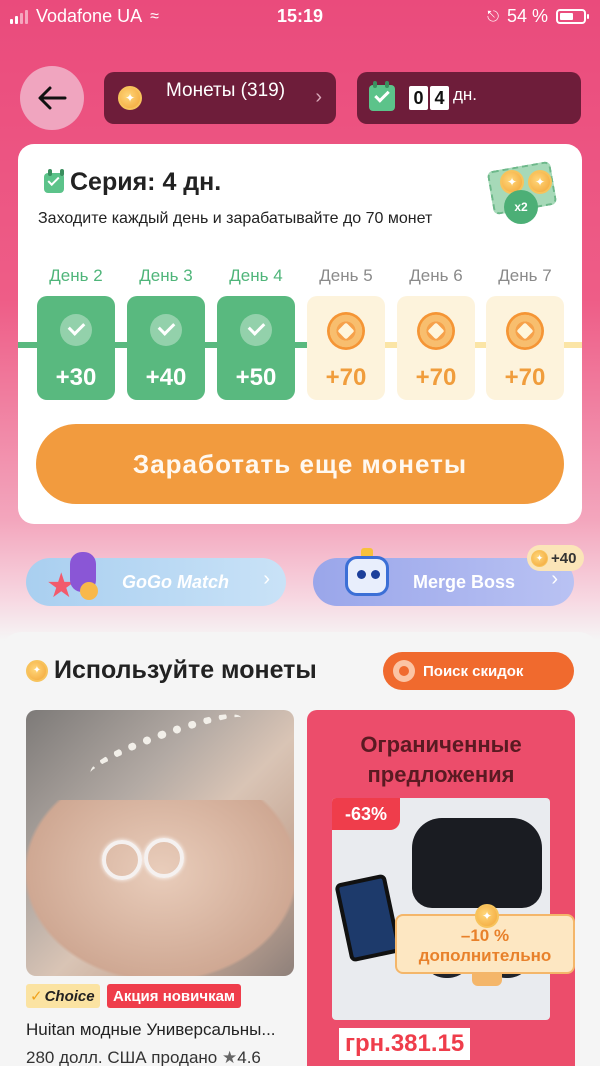 This screenshot has height=1066, width=600. I want to click on product-price: грн.381.15, so click(405, 1044).